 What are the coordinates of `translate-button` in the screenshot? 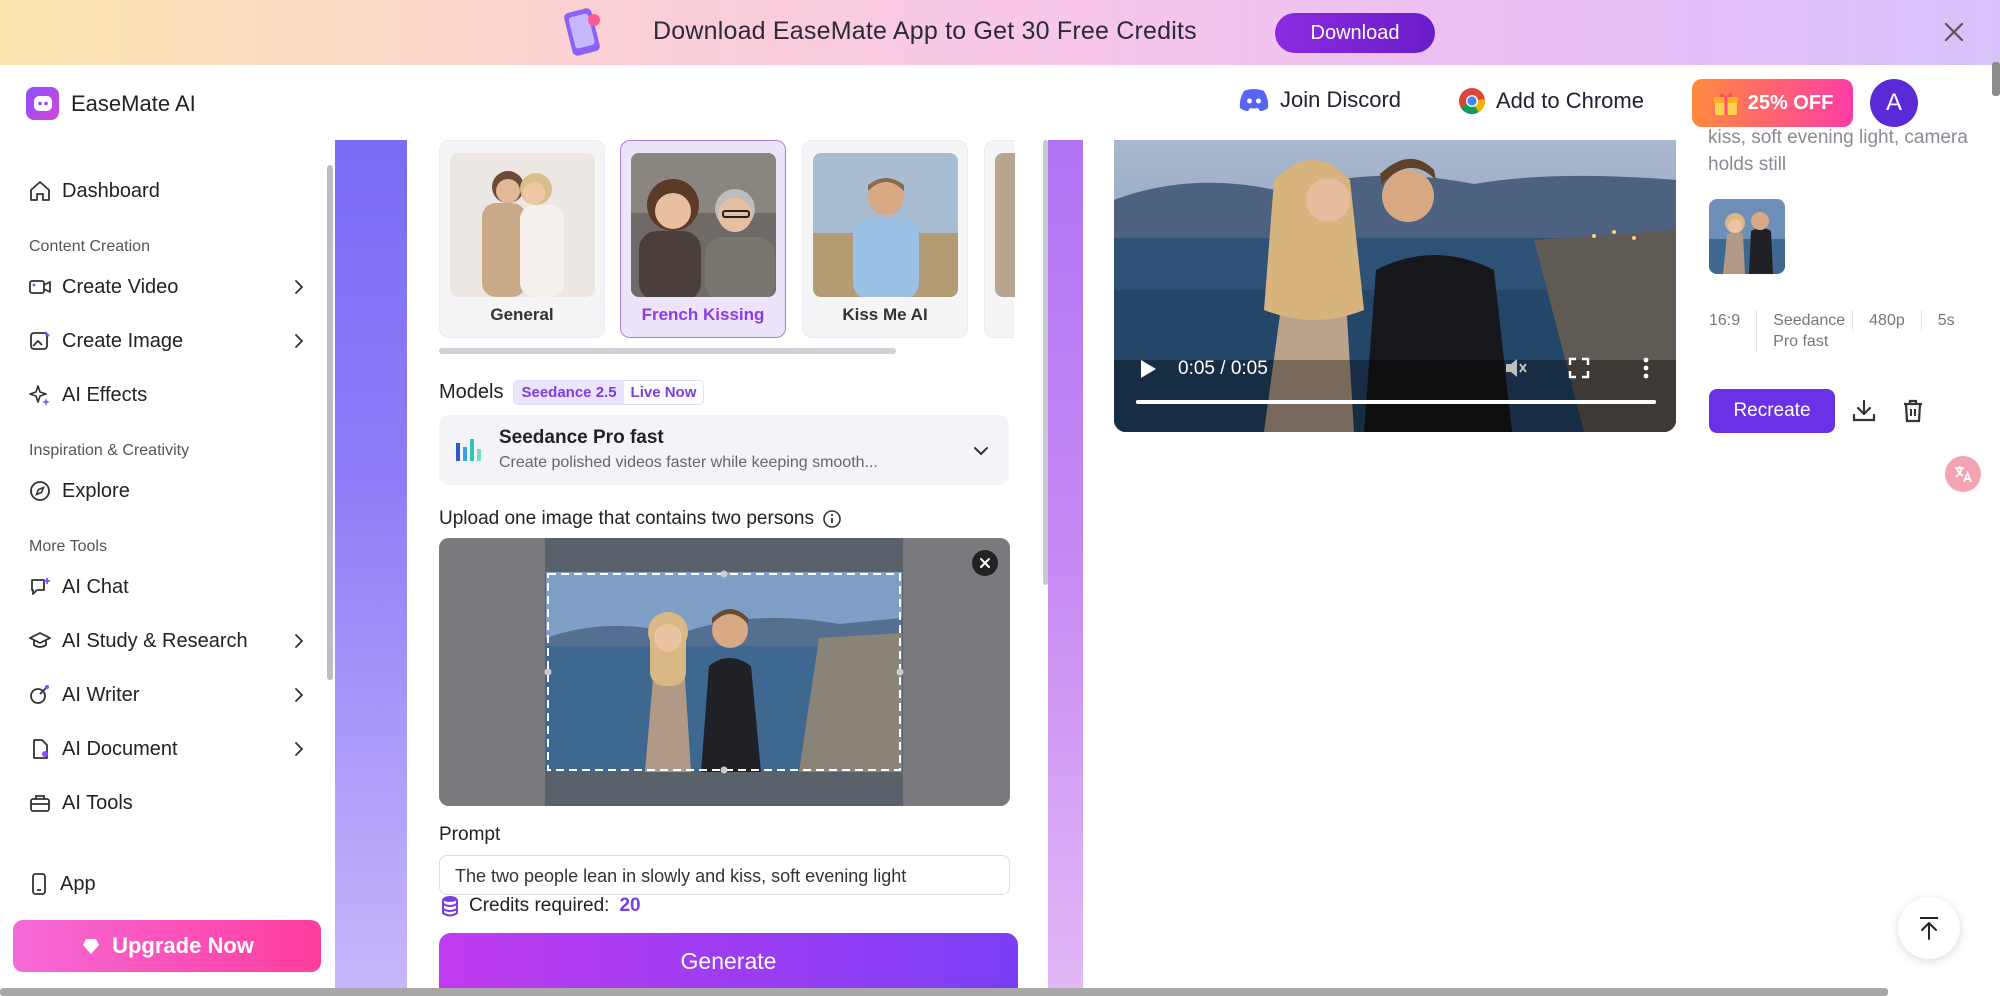 It's located at (1963, 474).